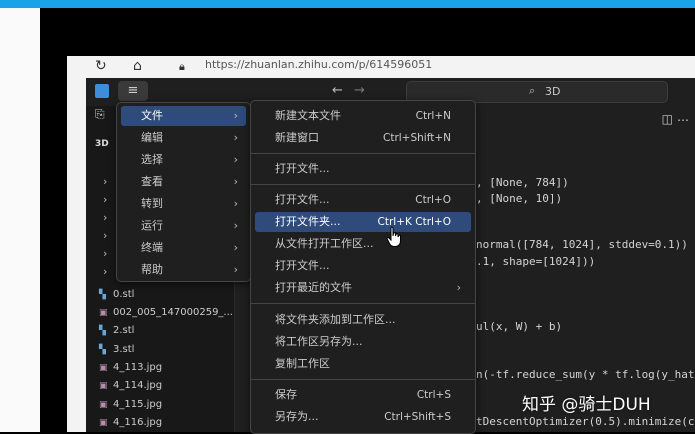 Image resolution: width=695 pixels, height=434 pixels. What do you see at coordinates (124, 330) in the screenshot?
I see `file-name: 2.stl` at bounding box center [124, 330].